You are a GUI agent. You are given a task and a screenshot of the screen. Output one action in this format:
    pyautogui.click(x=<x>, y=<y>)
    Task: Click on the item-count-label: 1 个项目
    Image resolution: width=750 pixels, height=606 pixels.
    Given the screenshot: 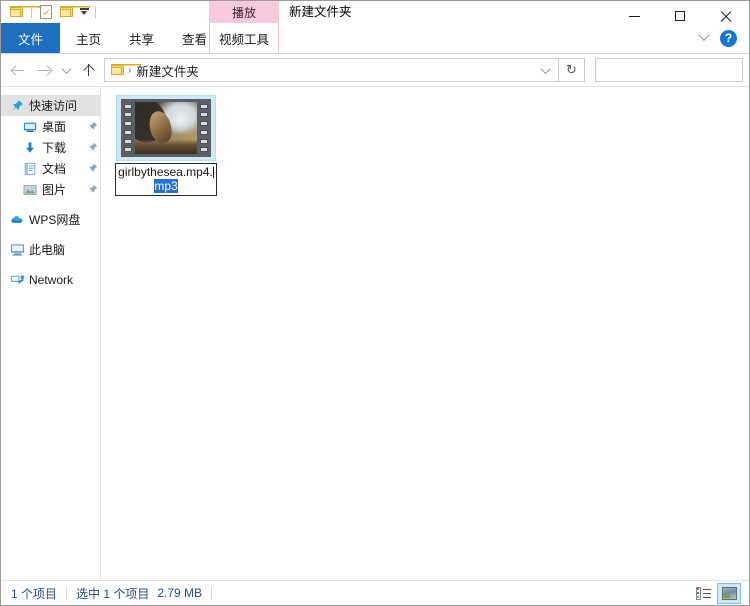 What is the action you would take?
    pyautogui.click(x=34, y=593)
    